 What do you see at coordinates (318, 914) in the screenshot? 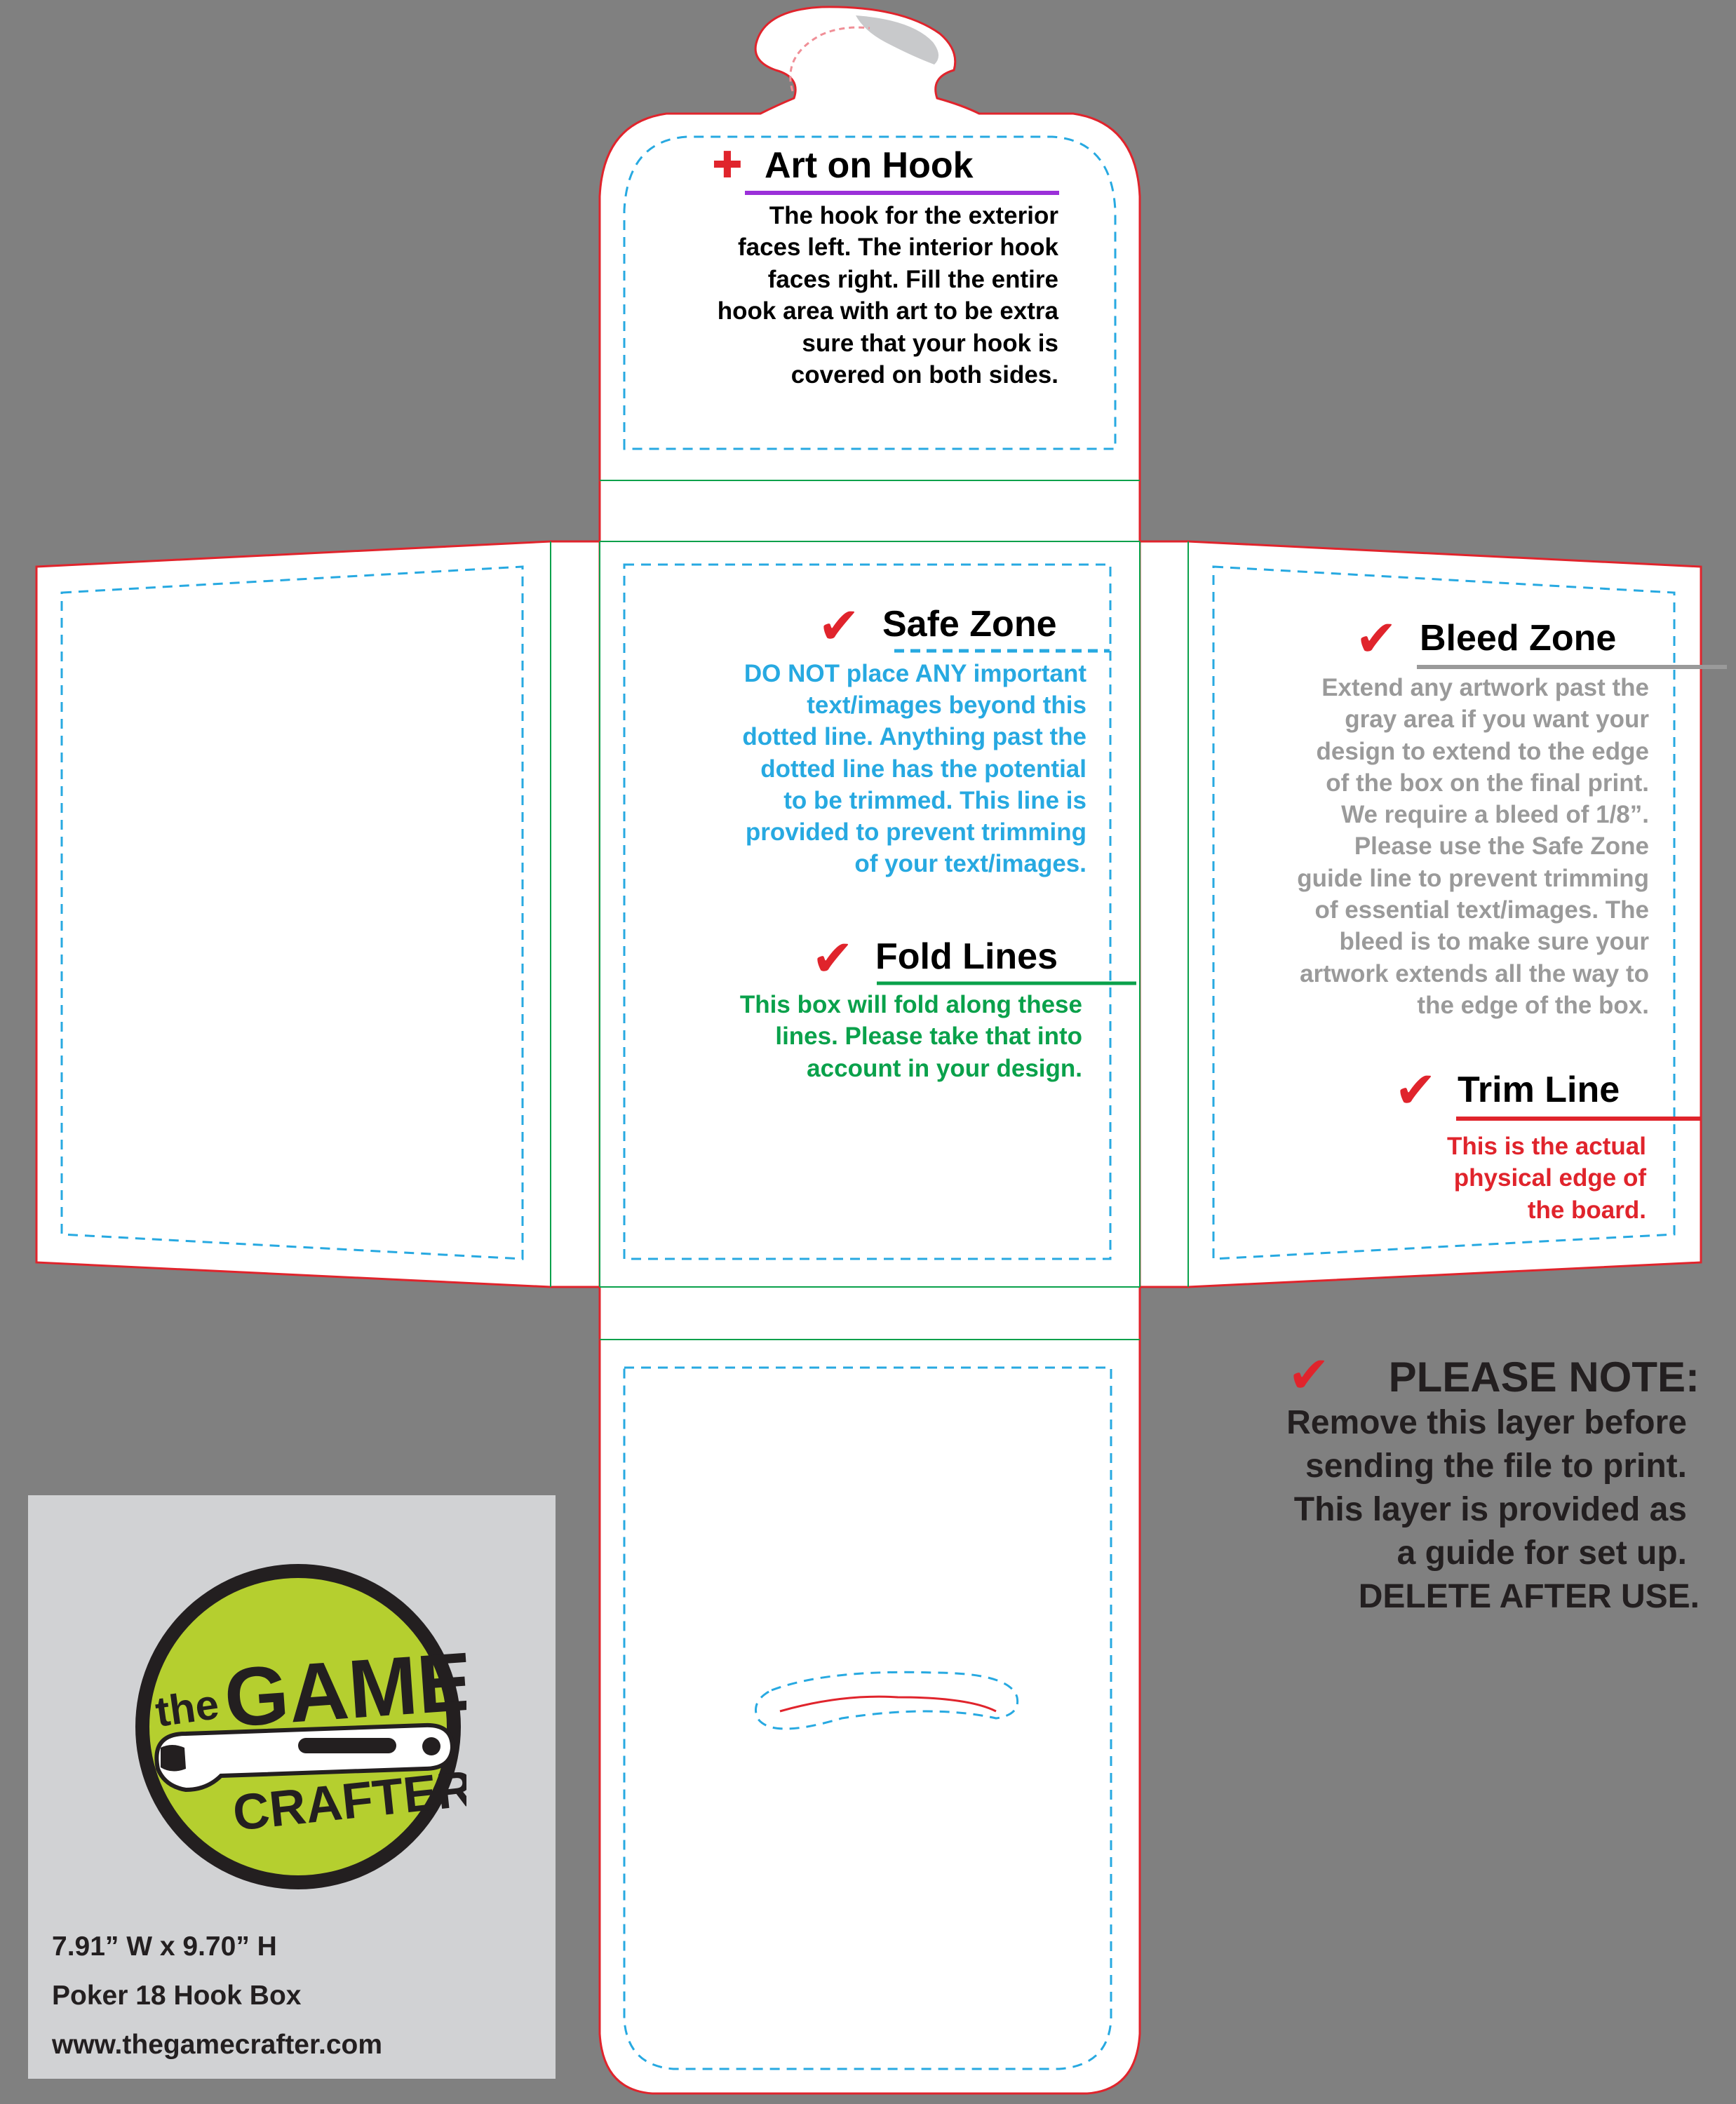
I see `left-flap` at bounding box center [318, 914].